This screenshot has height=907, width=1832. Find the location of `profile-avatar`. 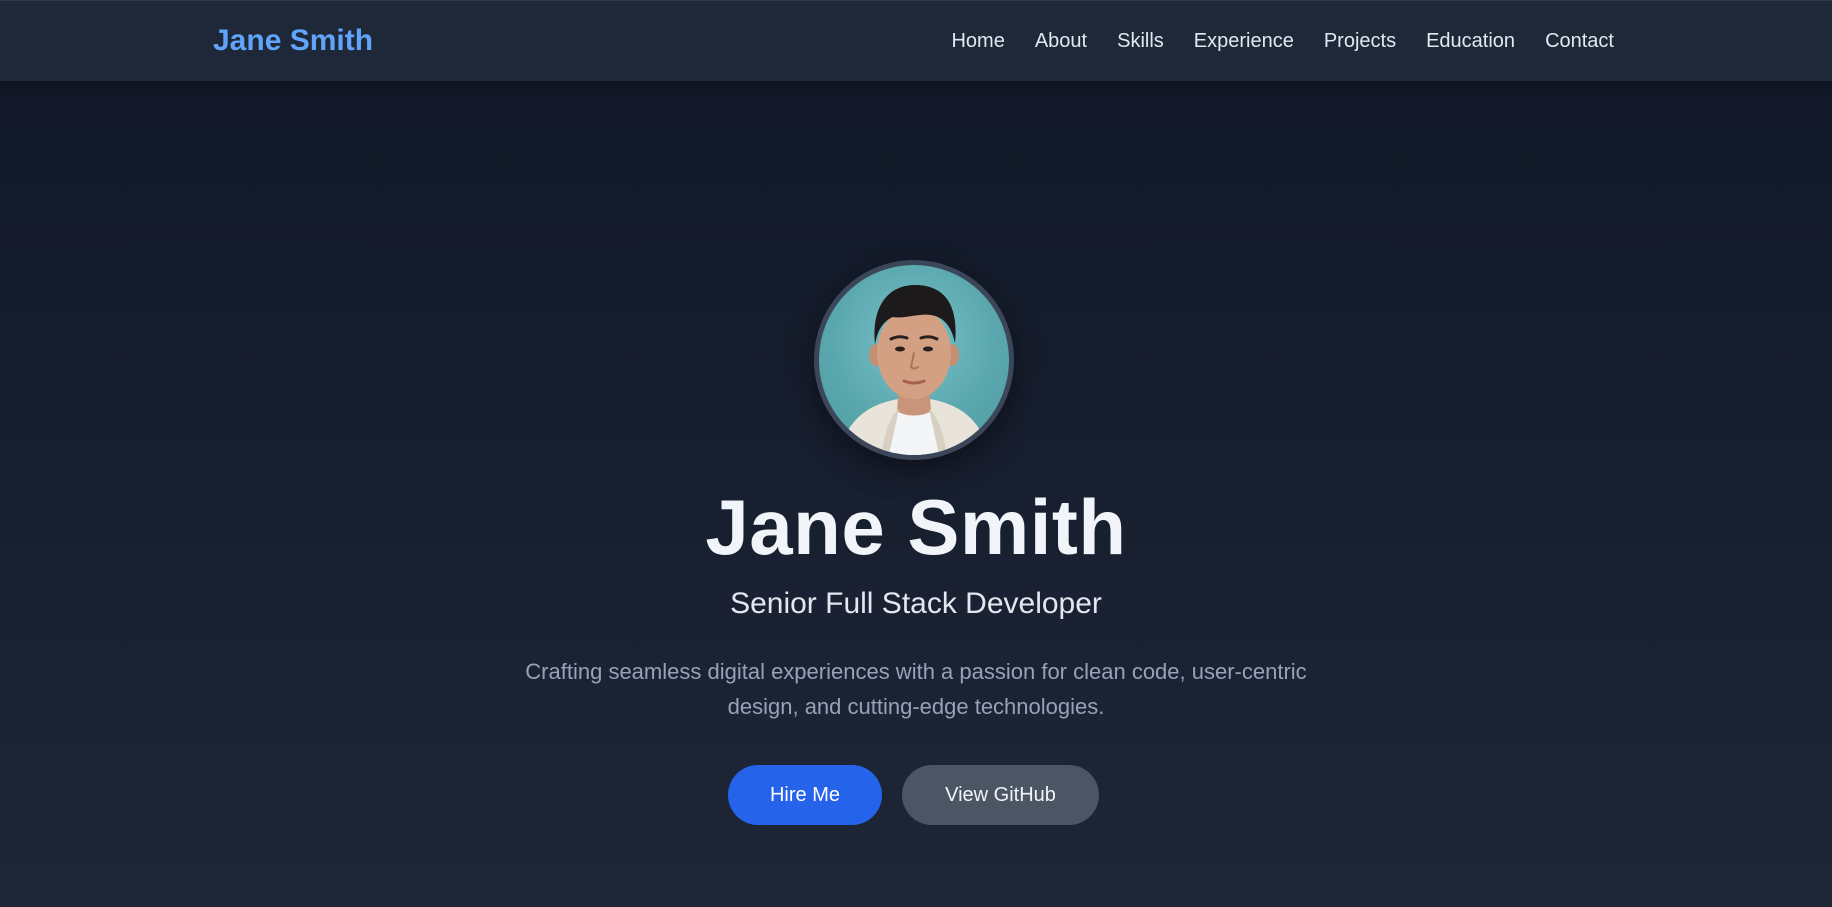

profile-avatar is located at coordinates (914, 360).